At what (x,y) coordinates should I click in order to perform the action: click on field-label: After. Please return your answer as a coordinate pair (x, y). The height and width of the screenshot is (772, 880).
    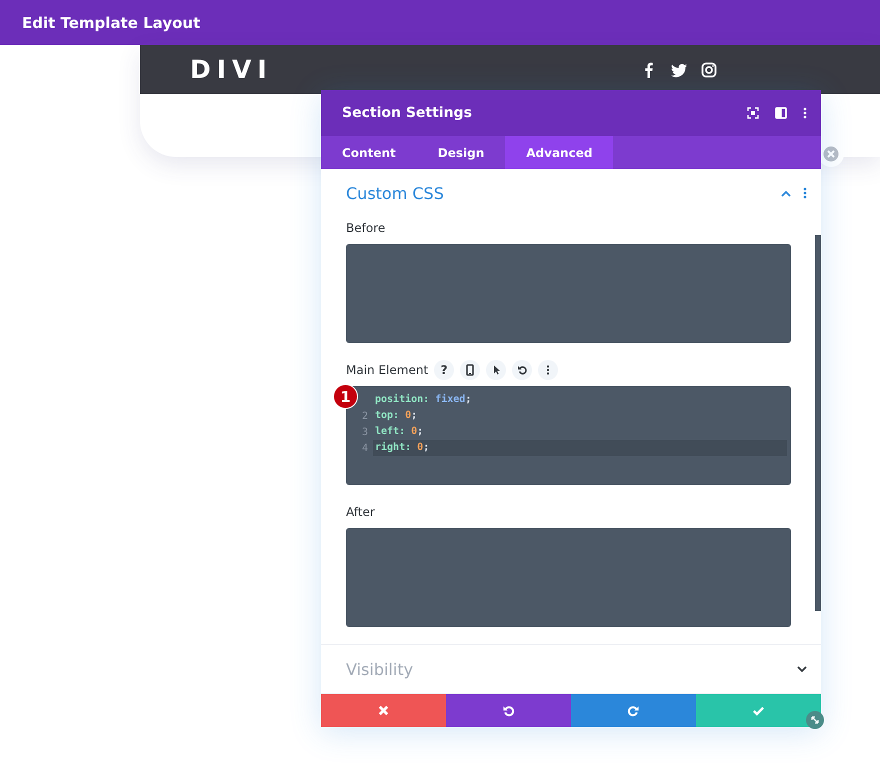
    Looking at the image, I should click on (360, 512).